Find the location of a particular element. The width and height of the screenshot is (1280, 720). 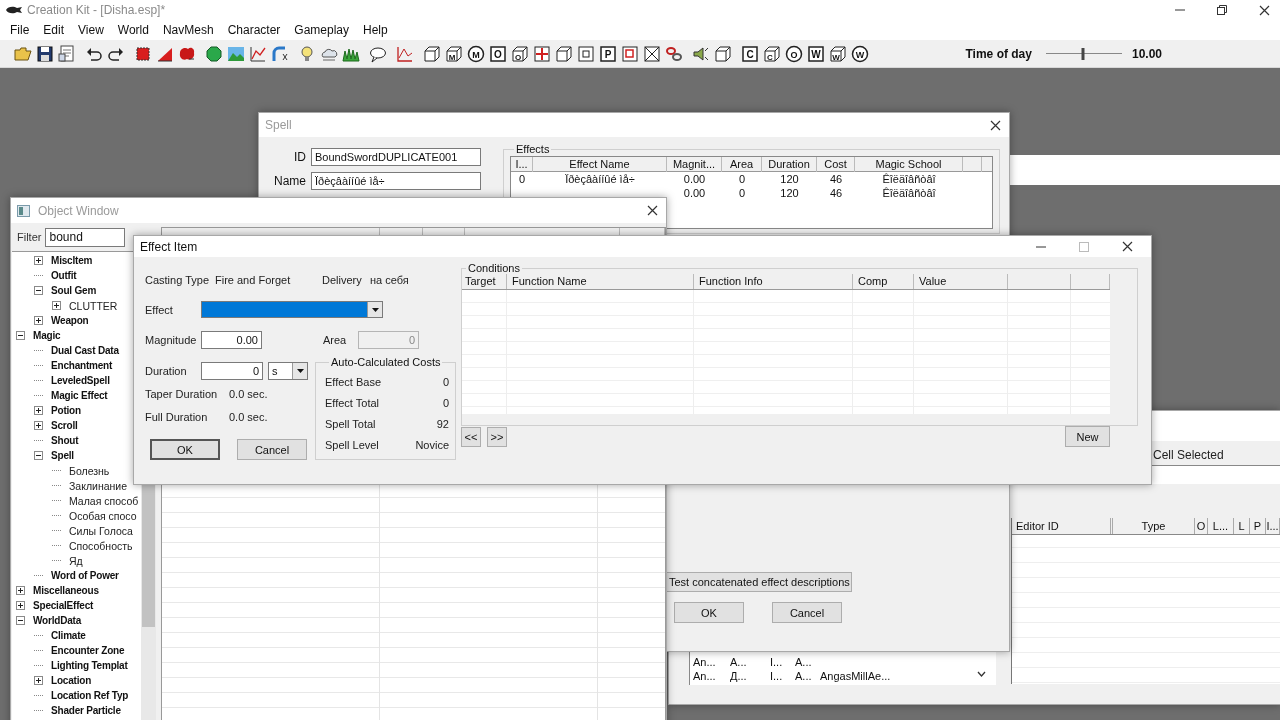

chevron-down-icon is located at coordinates (981, 674).